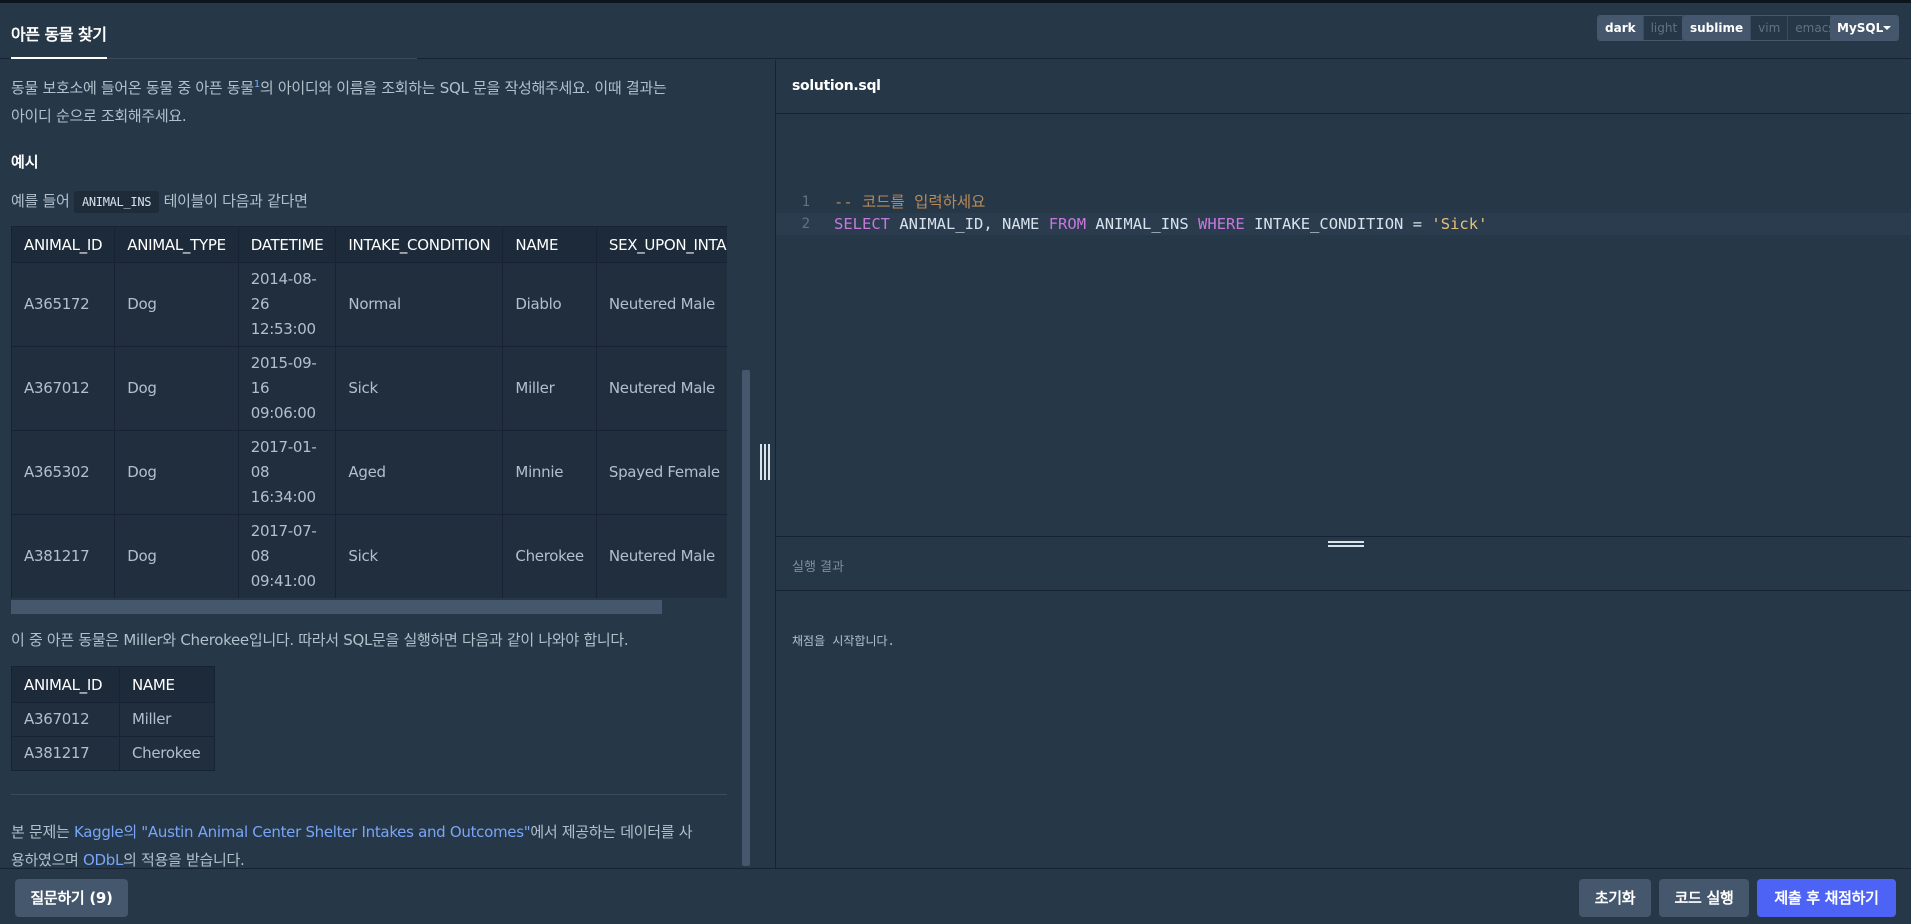  What do you see at coordinates (63, 472) in the screenshot?
I see `table-cell: A365302` at bounding box center [63, 472].